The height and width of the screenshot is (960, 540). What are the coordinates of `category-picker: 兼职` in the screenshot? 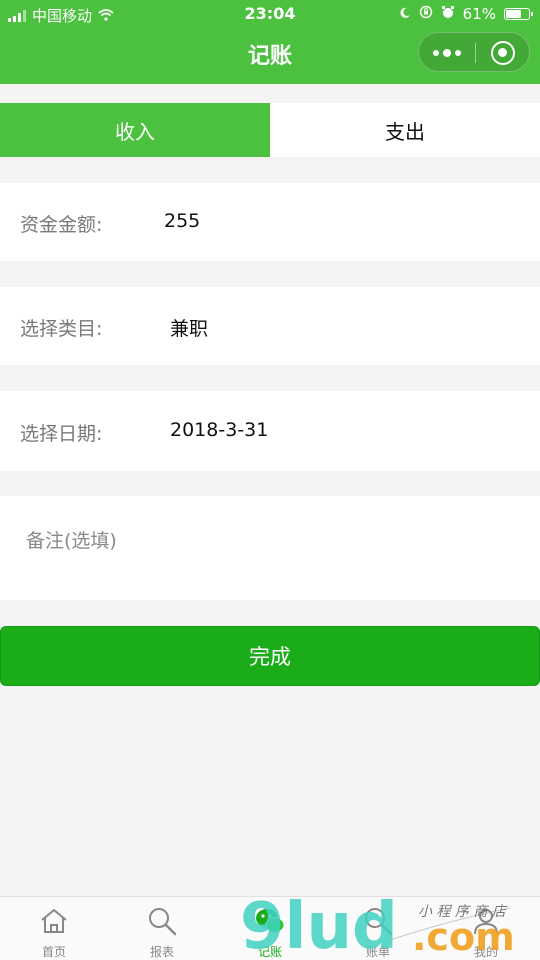 It's located at (189, 327).